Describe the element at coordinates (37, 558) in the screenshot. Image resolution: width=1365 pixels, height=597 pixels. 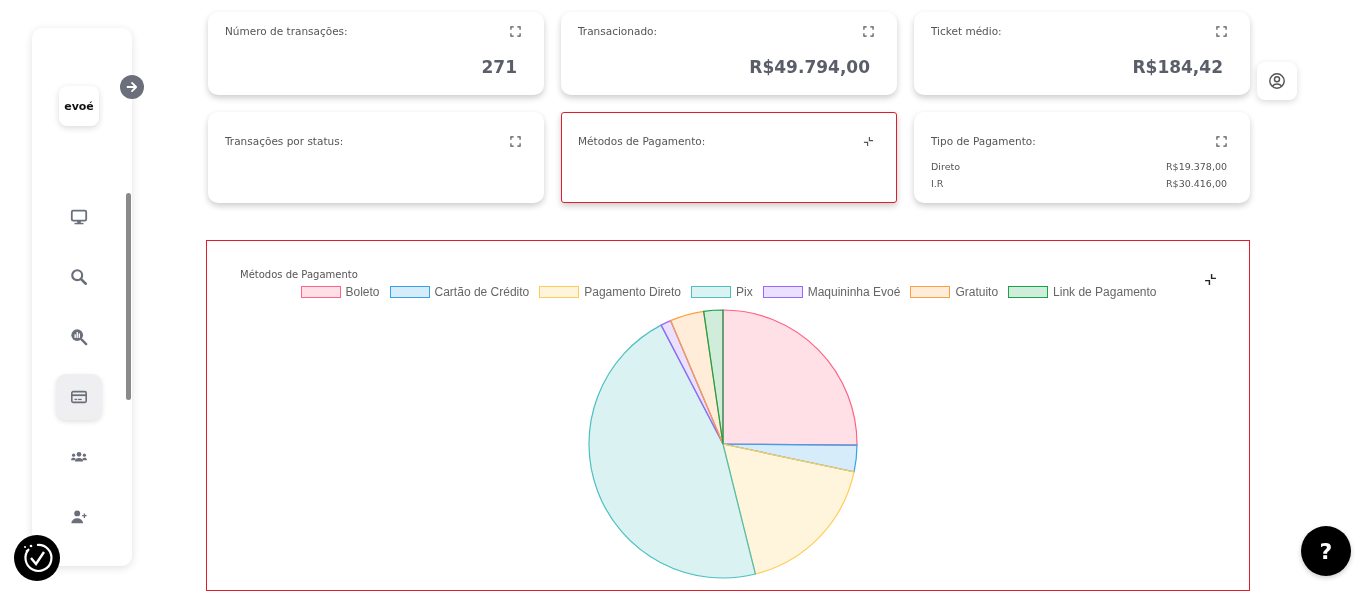
I see `accessibility-badge` at that location.